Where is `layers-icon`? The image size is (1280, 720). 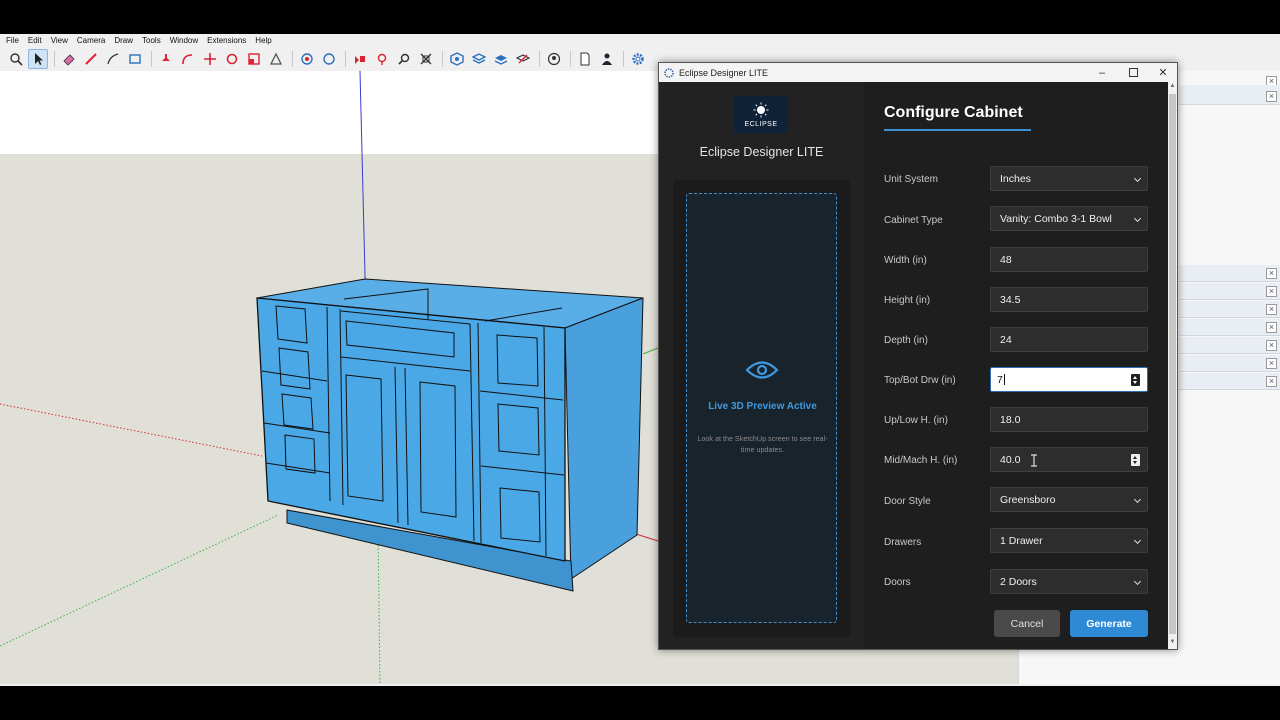
layers-icon is located at coordinates (479, 59).